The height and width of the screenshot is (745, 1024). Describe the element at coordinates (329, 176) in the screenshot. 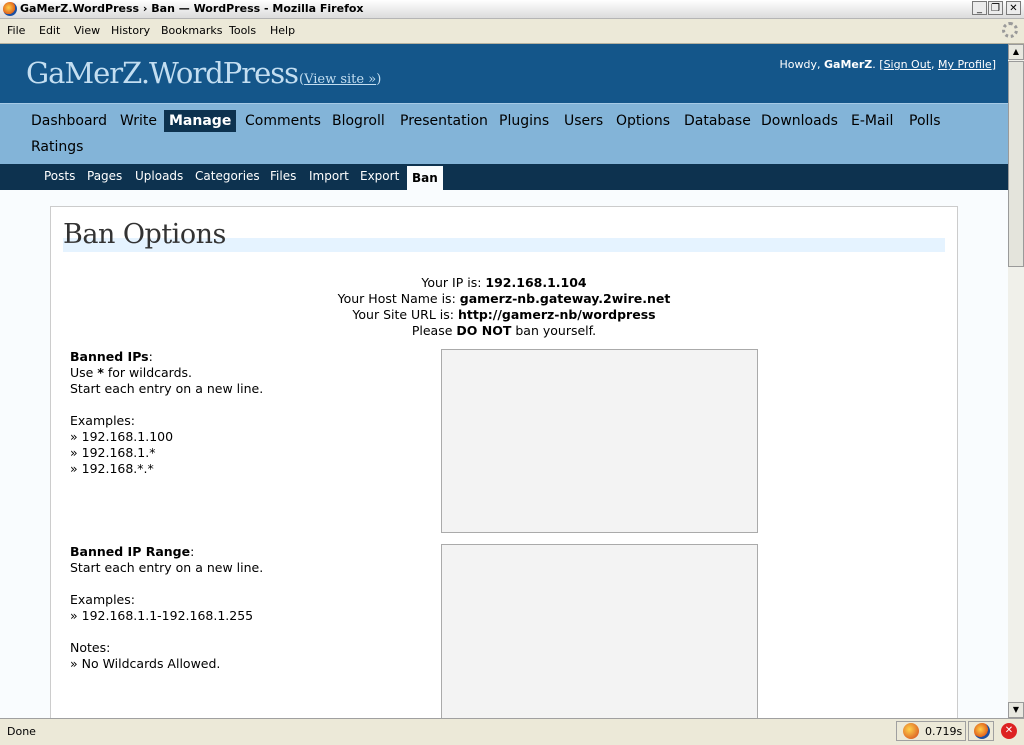

I see `submenu-import: Import` at that location.